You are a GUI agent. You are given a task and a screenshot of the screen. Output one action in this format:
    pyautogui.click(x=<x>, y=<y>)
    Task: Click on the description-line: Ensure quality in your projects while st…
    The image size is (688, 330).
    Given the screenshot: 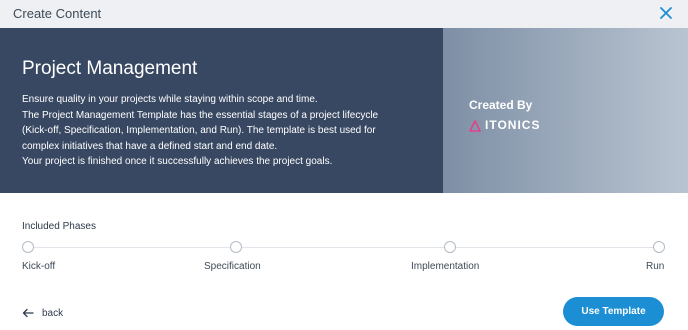 What is the action you would take?
    pyautogui.click(x=170, y=99)
    